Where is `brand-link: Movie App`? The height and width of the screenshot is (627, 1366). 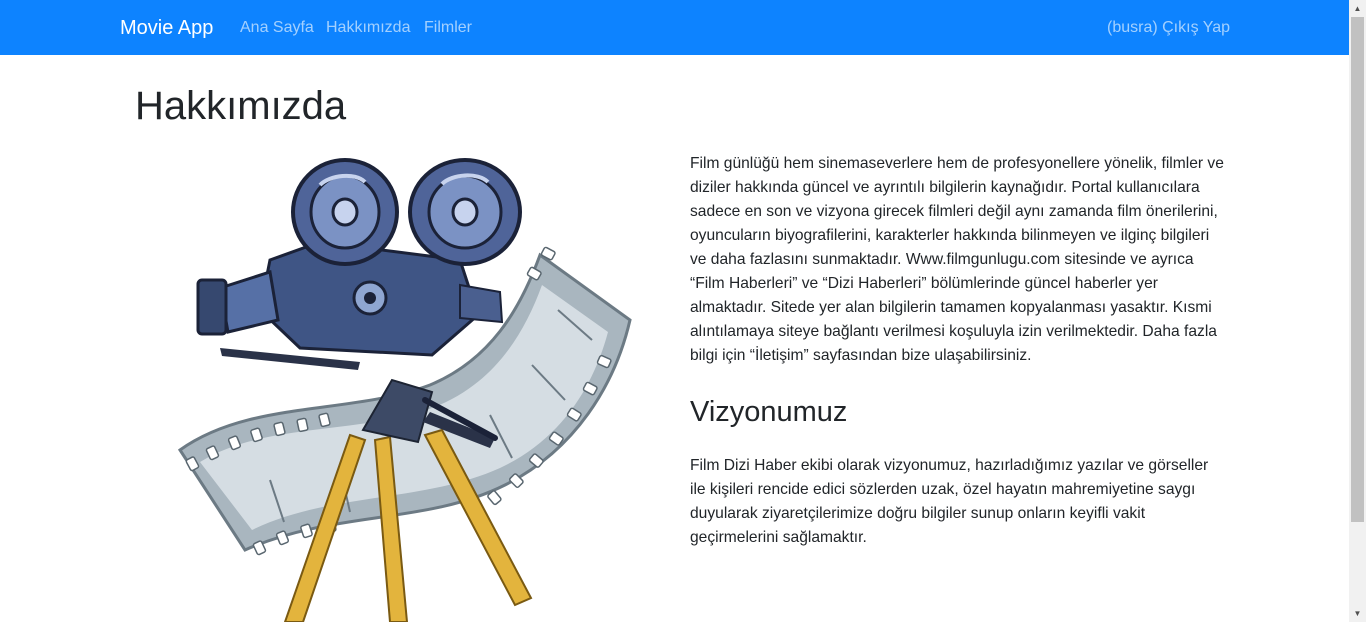 brand-link: Movie App is located at coordinates (166, 28).